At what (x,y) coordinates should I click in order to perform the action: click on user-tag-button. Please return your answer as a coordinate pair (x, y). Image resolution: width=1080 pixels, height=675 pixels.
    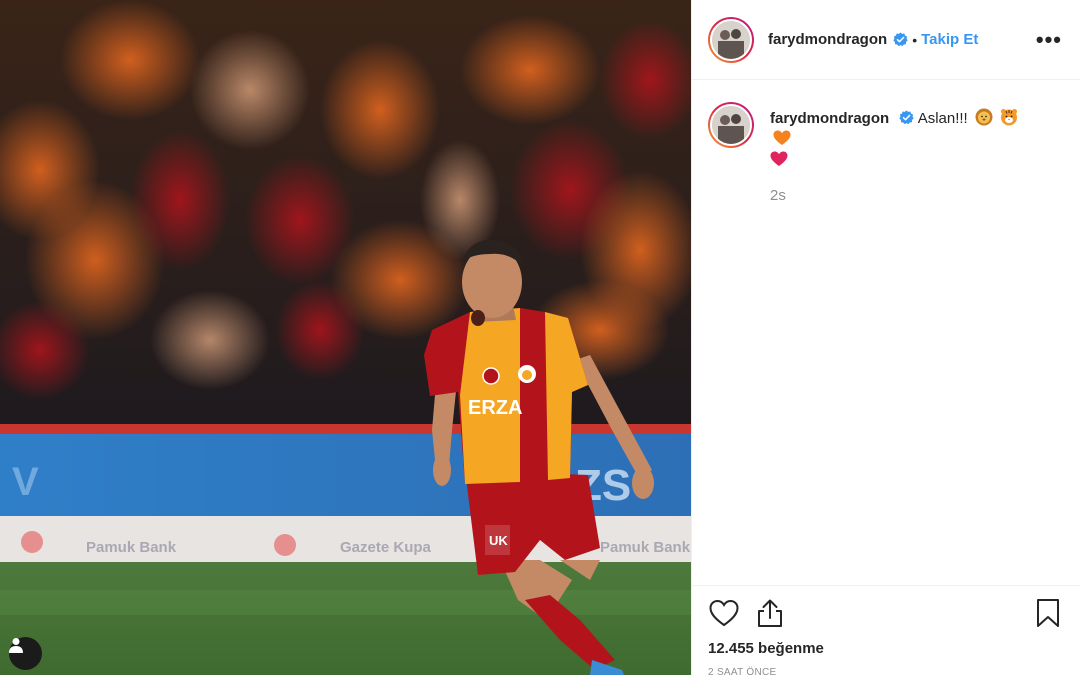
    Looking at the image, I should click on (25, 653).